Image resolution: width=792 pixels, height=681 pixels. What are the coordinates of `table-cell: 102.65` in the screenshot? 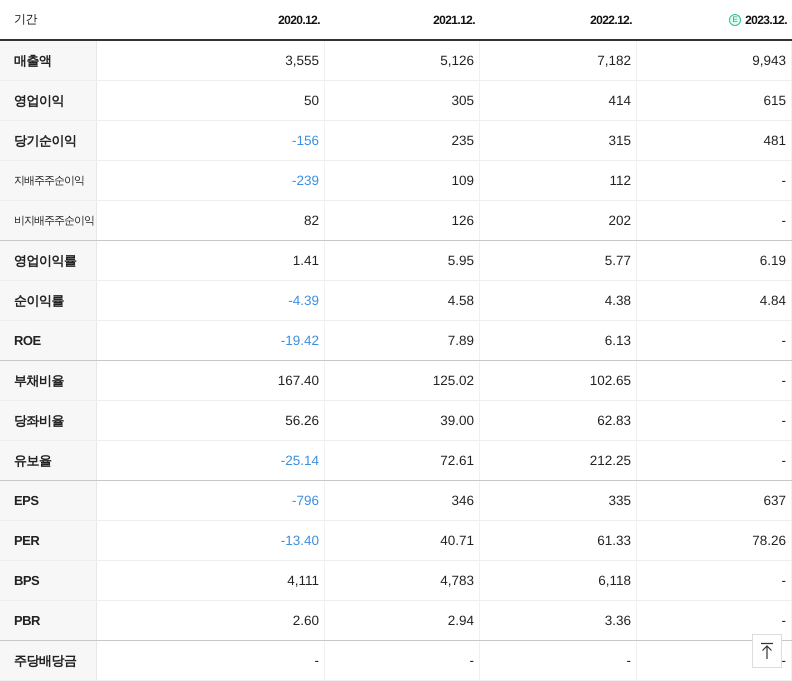 It's located at (610, 380).